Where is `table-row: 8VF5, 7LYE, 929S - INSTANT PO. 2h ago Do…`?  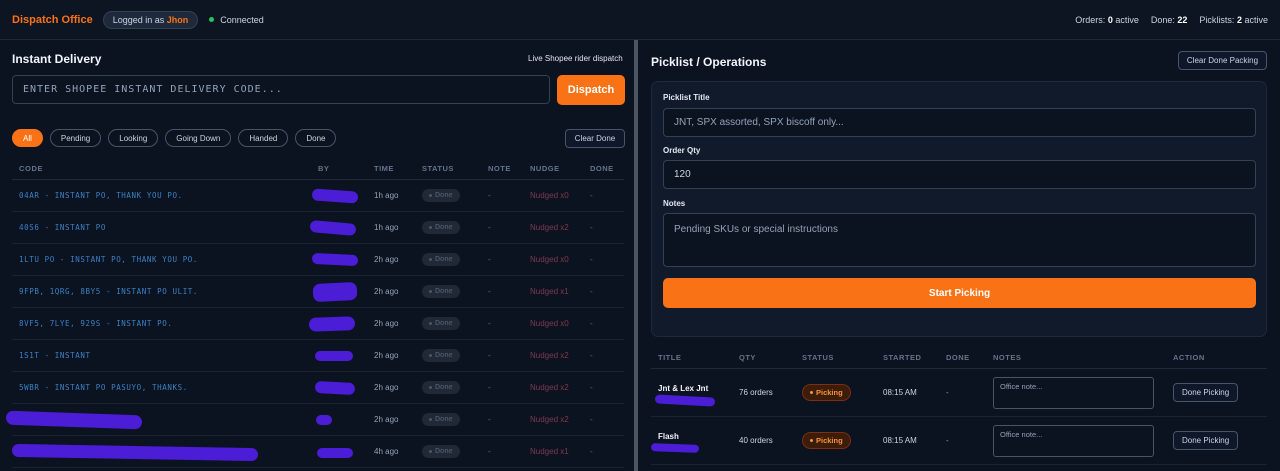 table-row: 8VF5, 7LYE, 929S - INSTANT PO. 2h ago Do… is located at coordinates (318, 324).